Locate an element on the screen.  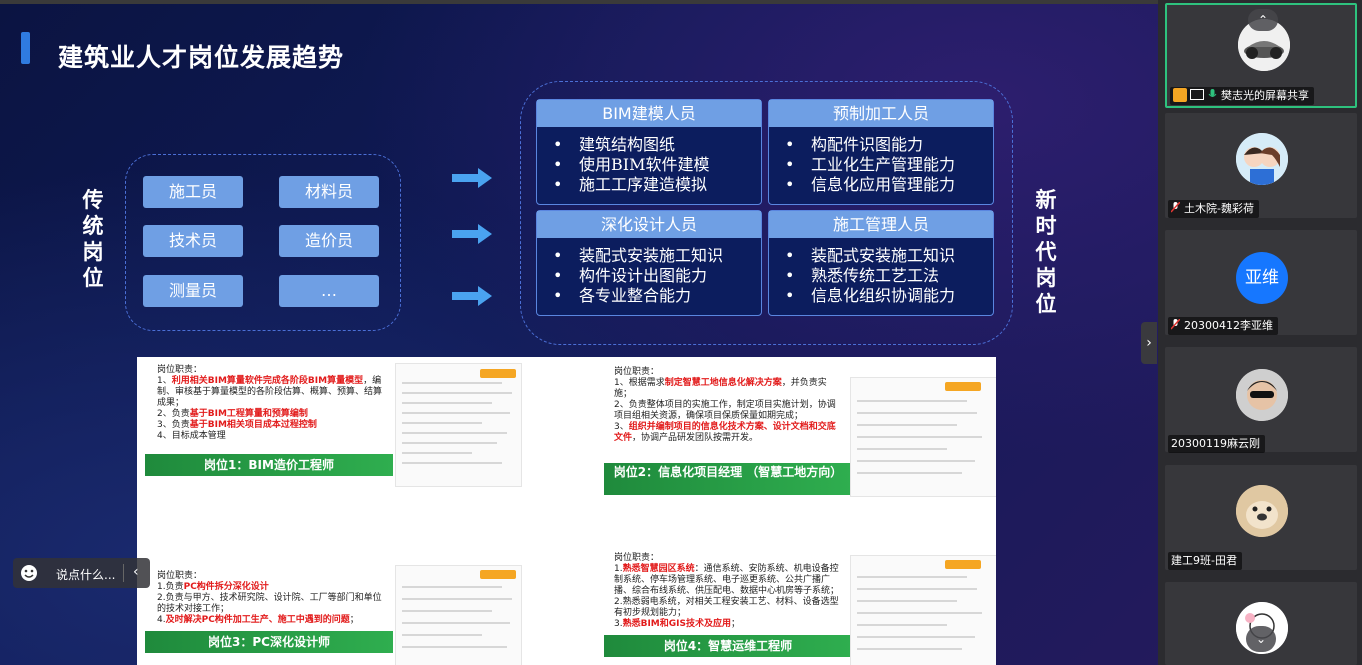
chevron-up-icon: ⌃ is located at coordinates (1263, 20).